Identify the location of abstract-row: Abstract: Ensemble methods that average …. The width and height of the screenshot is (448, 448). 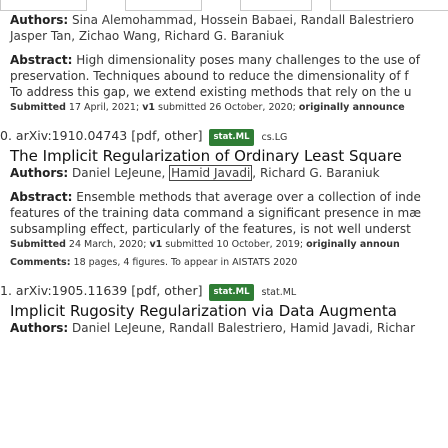
(215, 197).